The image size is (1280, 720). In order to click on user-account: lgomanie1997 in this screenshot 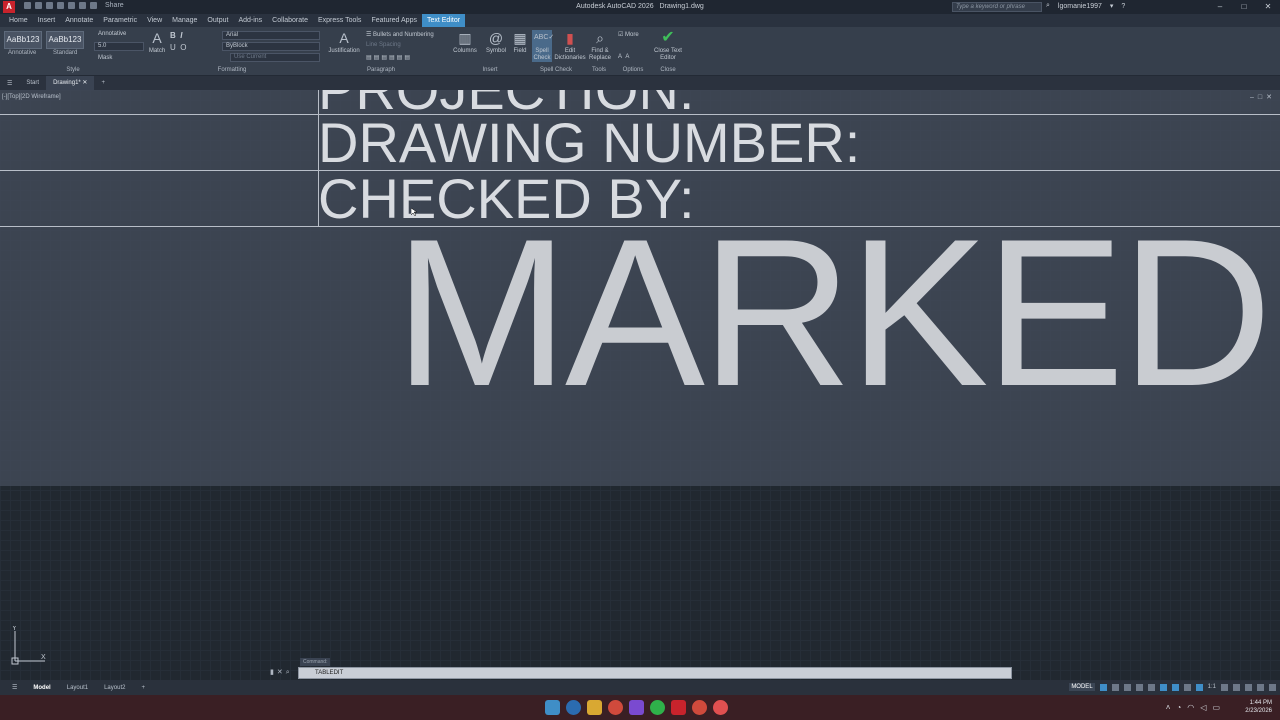, I will do `click(1080, 6)`.